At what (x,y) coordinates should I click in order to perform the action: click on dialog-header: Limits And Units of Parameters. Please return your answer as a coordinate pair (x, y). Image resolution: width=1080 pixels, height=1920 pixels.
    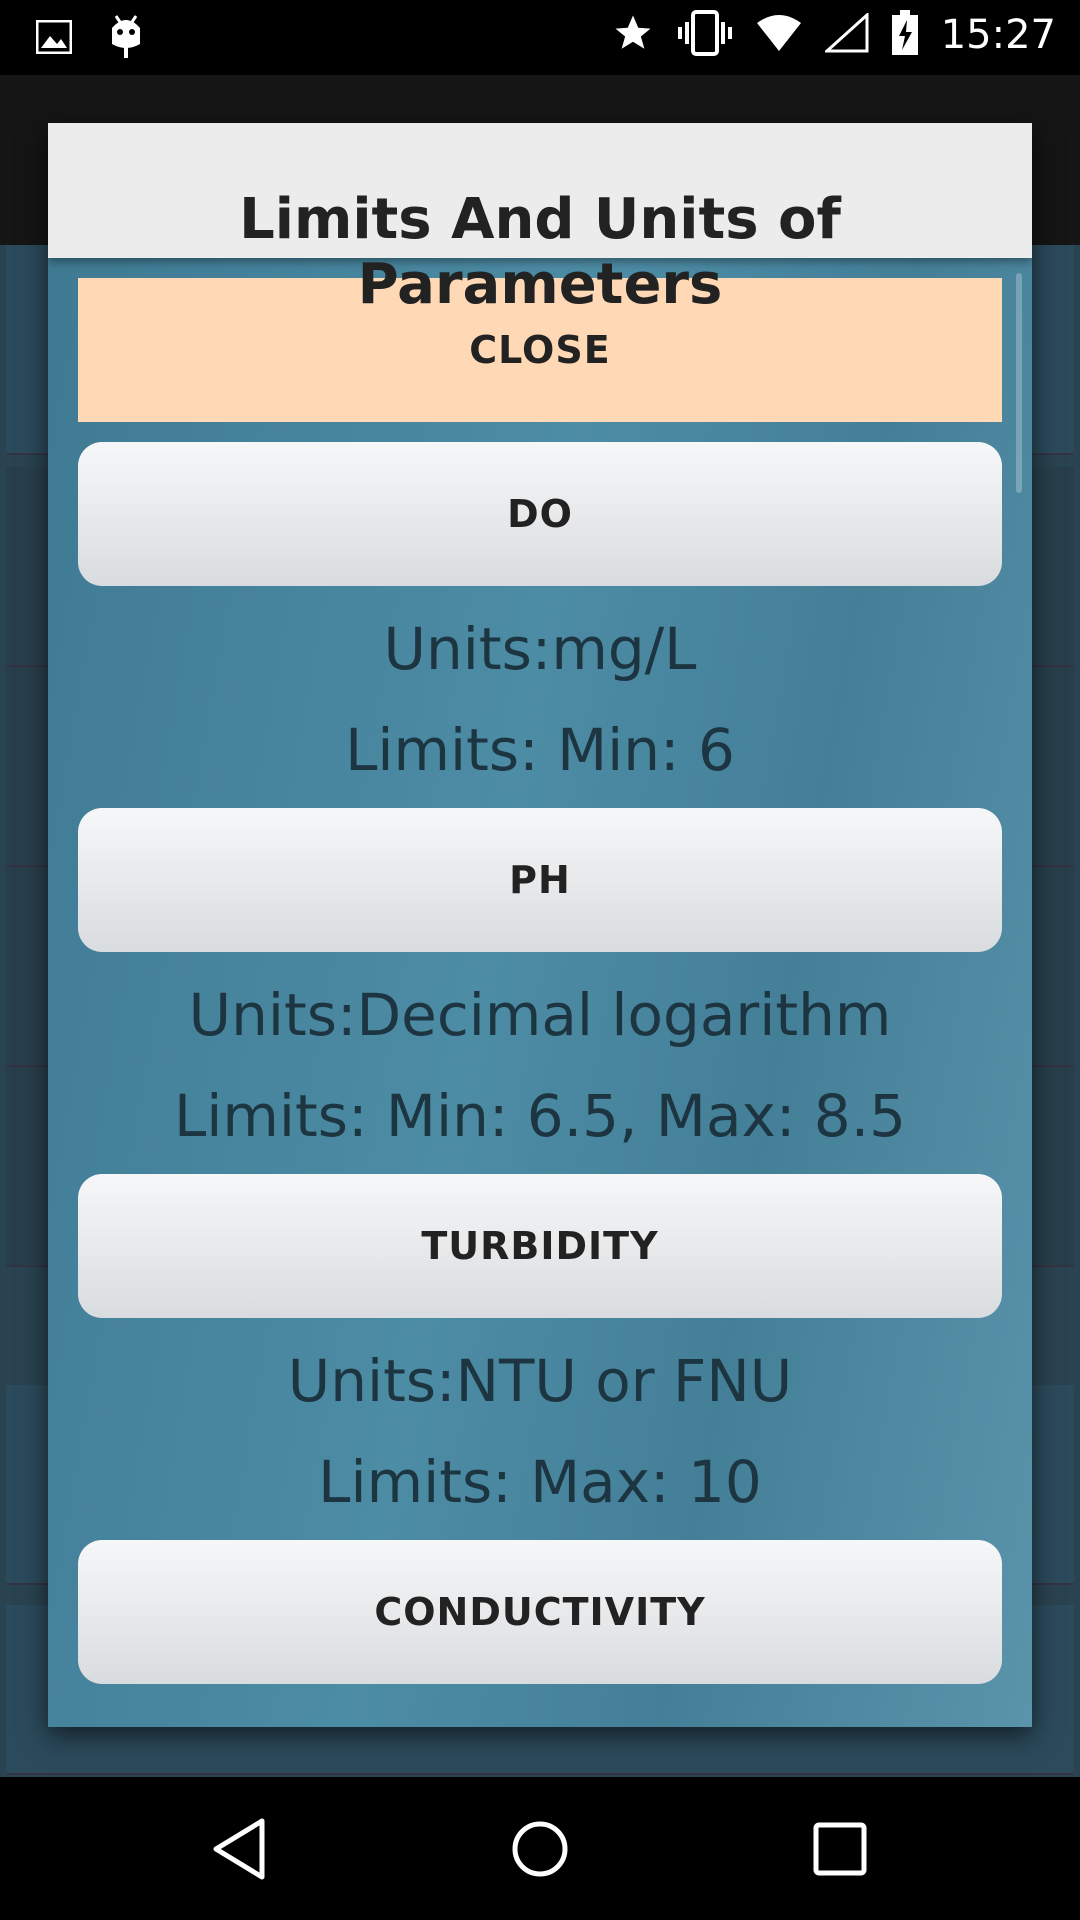
    Looking at the image, I should click on (540, 220).